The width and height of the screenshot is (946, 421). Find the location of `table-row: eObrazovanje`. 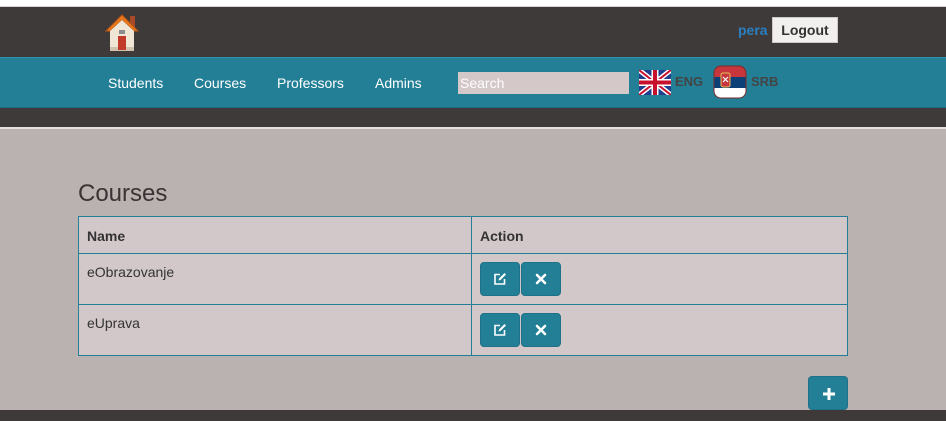

table-row: eObrazovanje is located at coordinates (463, 279).